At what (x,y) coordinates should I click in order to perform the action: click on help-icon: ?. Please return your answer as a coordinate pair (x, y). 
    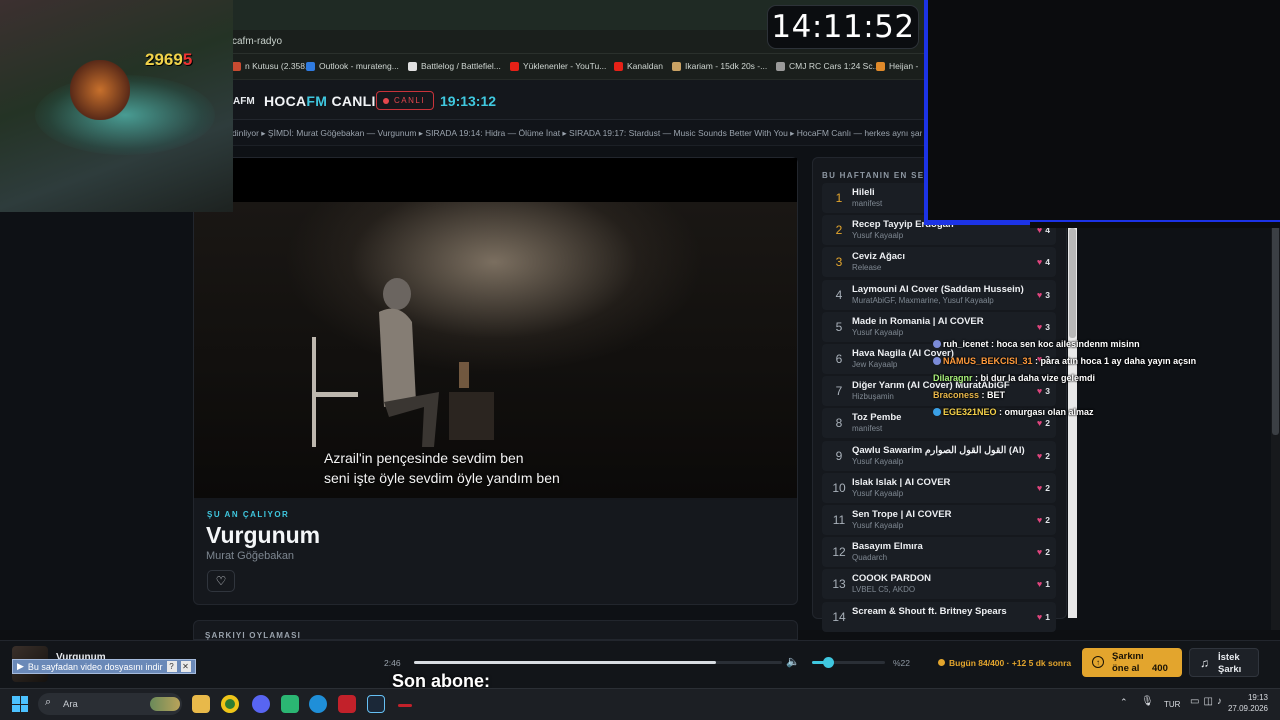
    Looking at the image, I should click on (171, 666).